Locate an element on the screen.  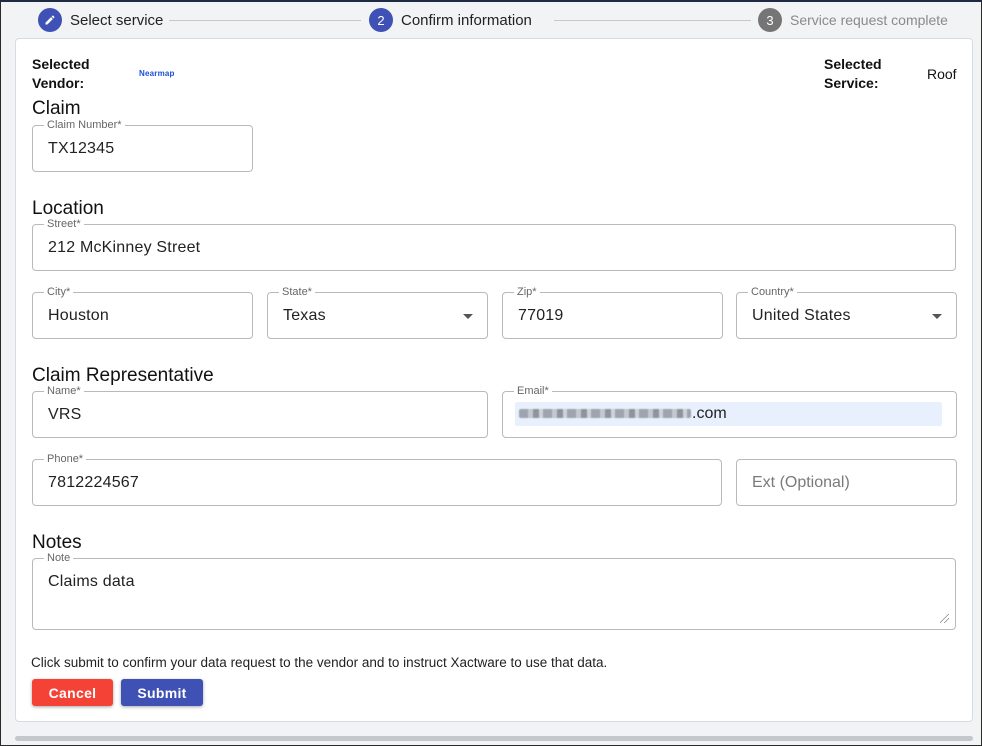
ext-field: Ext (Optional) is located at coordinates (846, 482).